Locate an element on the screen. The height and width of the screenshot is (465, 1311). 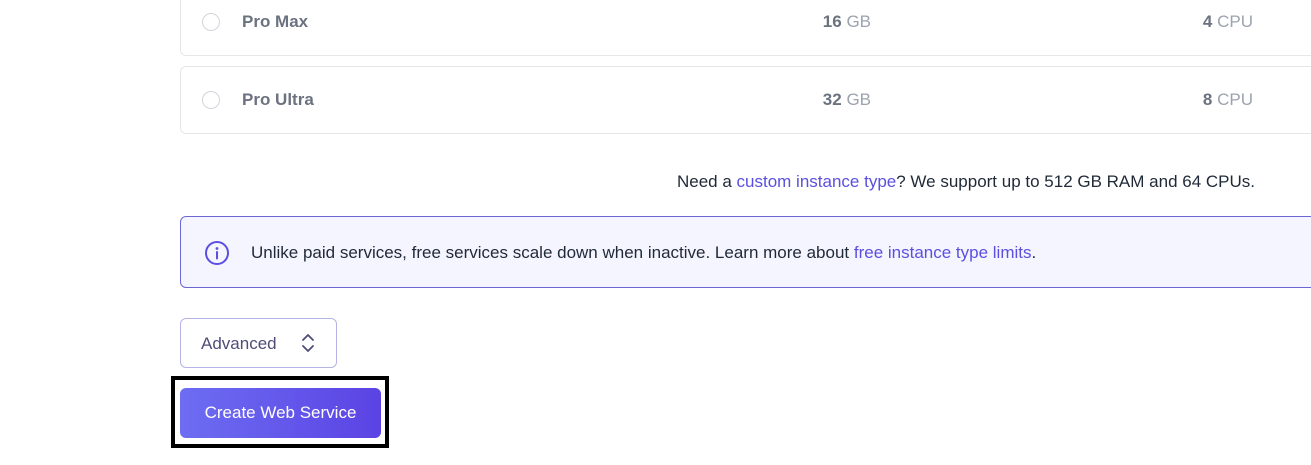
ram-value: 32 is located at coordinates (832, 99).